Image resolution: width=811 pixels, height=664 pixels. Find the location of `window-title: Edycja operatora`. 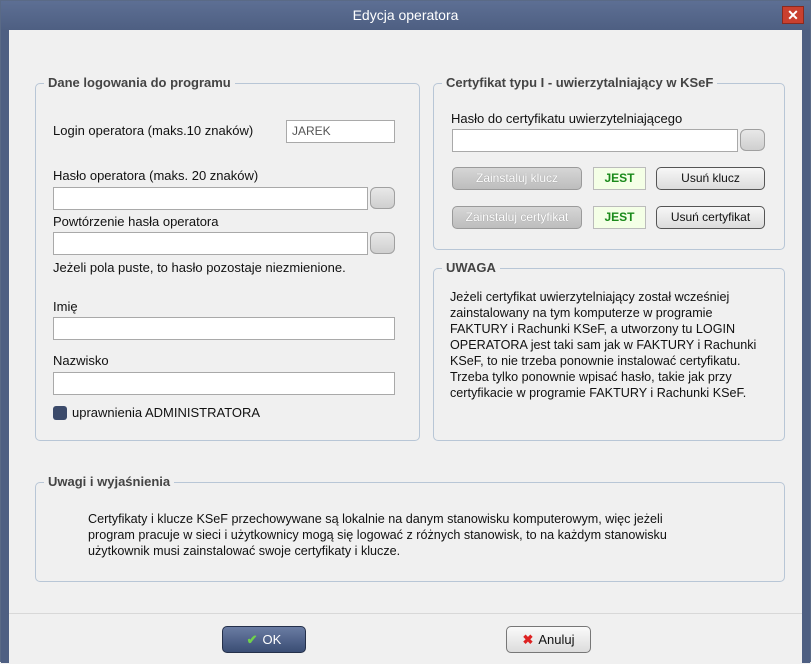

window-title: Edycja operatora is located at coordinates (405, 15).